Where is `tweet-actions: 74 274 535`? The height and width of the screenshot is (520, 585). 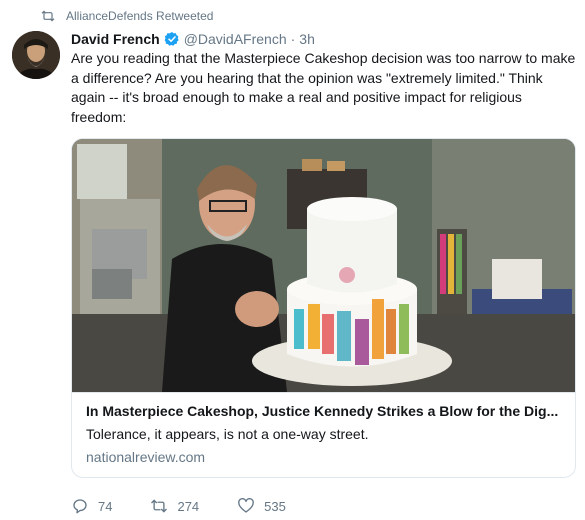
tweet-actions: 74 274 535 is located at coordinates (197, 506).